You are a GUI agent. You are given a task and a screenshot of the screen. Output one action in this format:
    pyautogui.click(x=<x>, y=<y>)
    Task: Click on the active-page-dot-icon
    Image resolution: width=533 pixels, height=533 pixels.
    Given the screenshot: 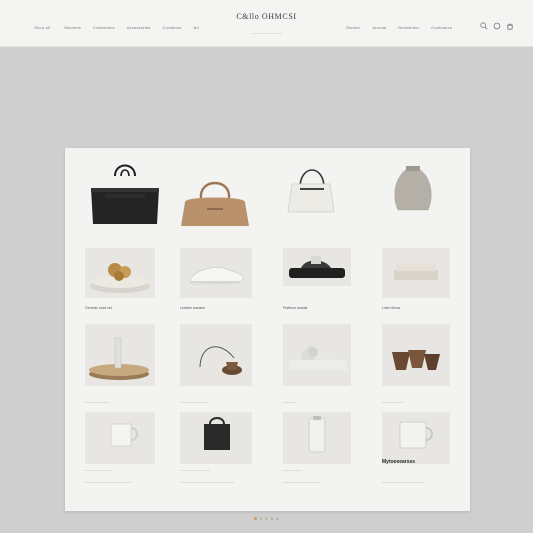 What is the action you would take?
    pyautogui.click(x=255, y=519)
    